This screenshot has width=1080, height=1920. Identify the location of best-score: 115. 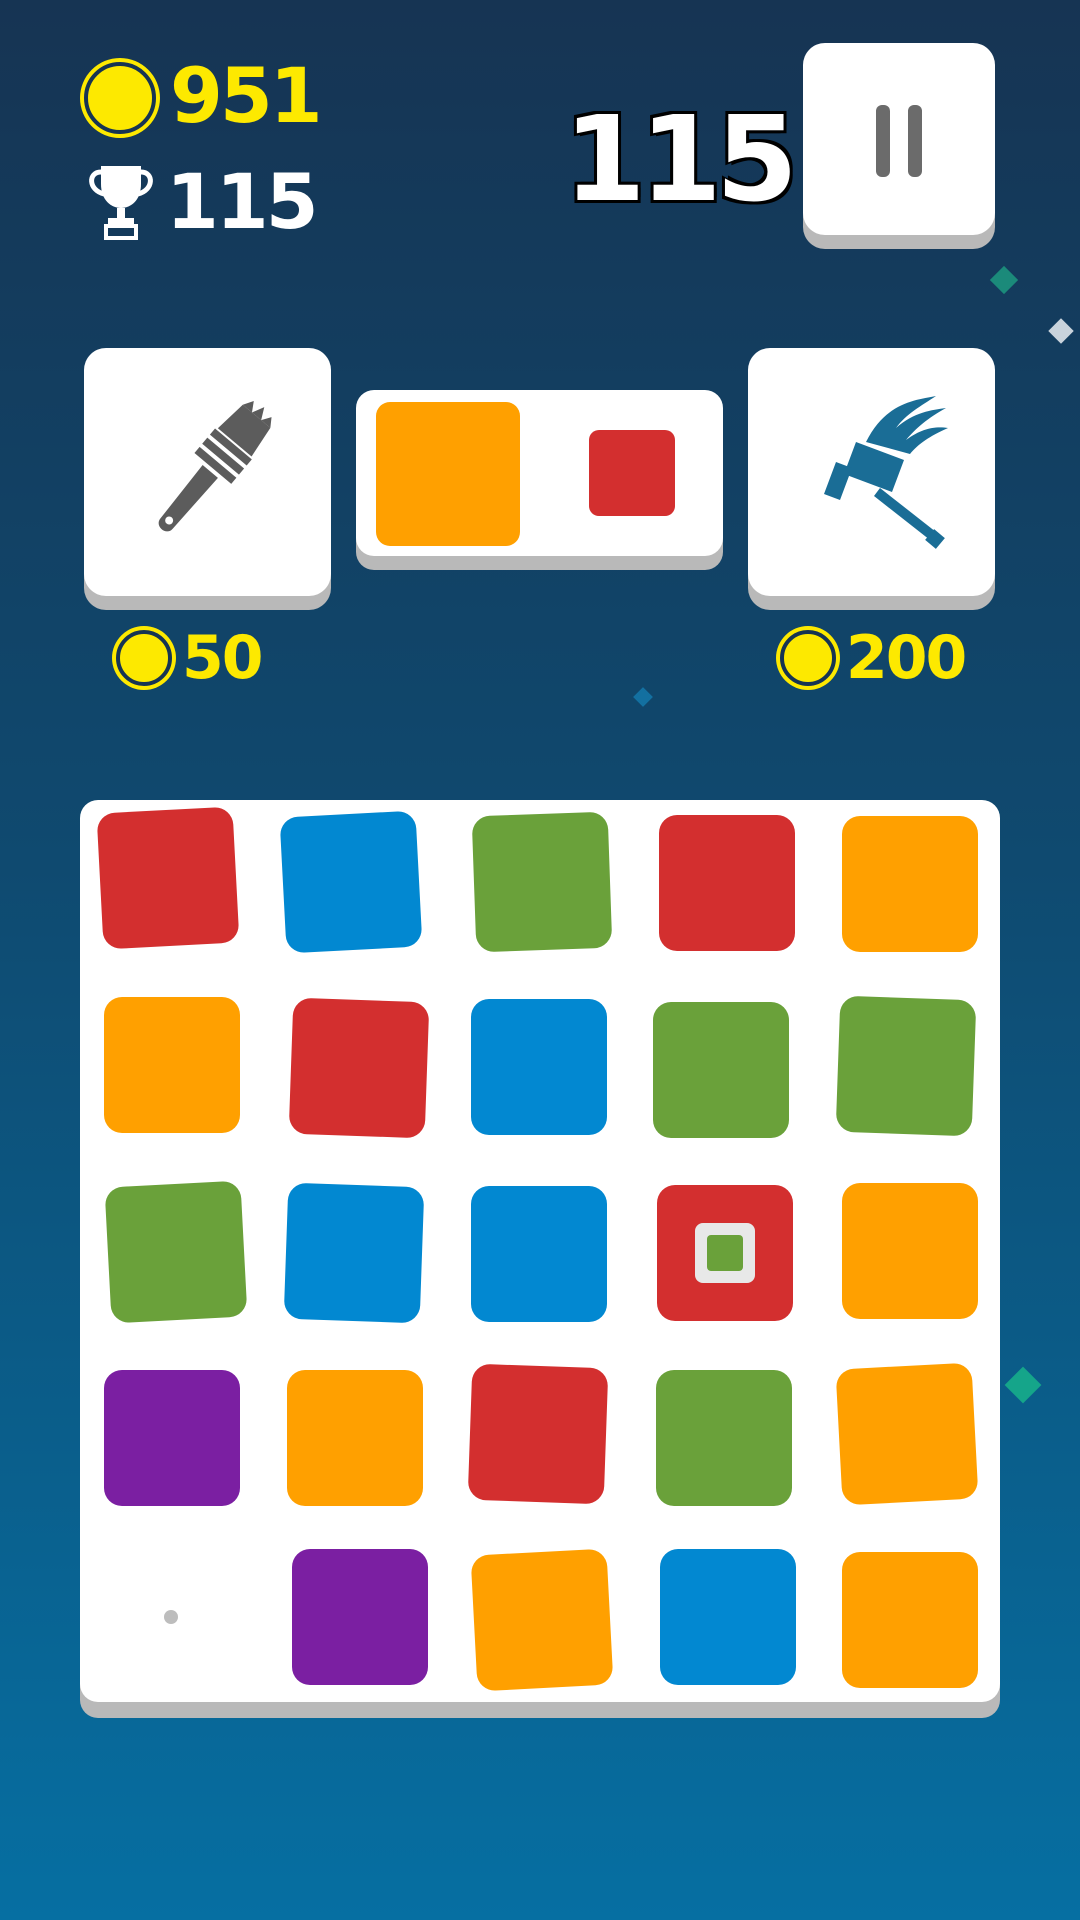
(242, 201).